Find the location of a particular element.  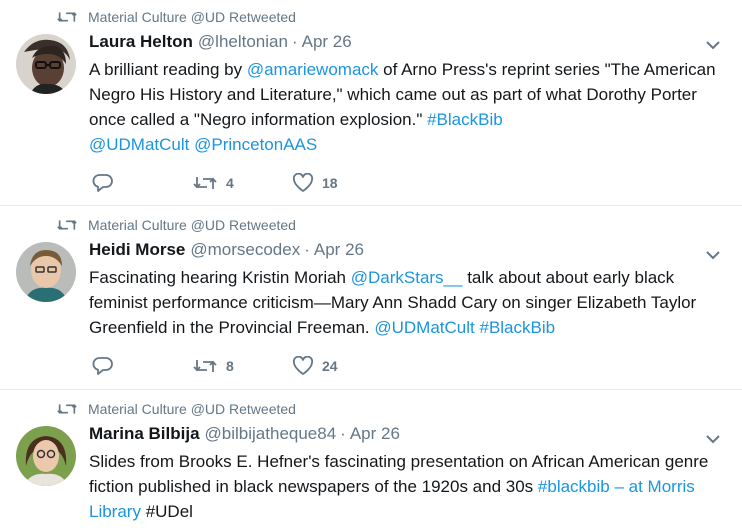

tweet-actions: 8 24 is located at coordinates (215, 366).